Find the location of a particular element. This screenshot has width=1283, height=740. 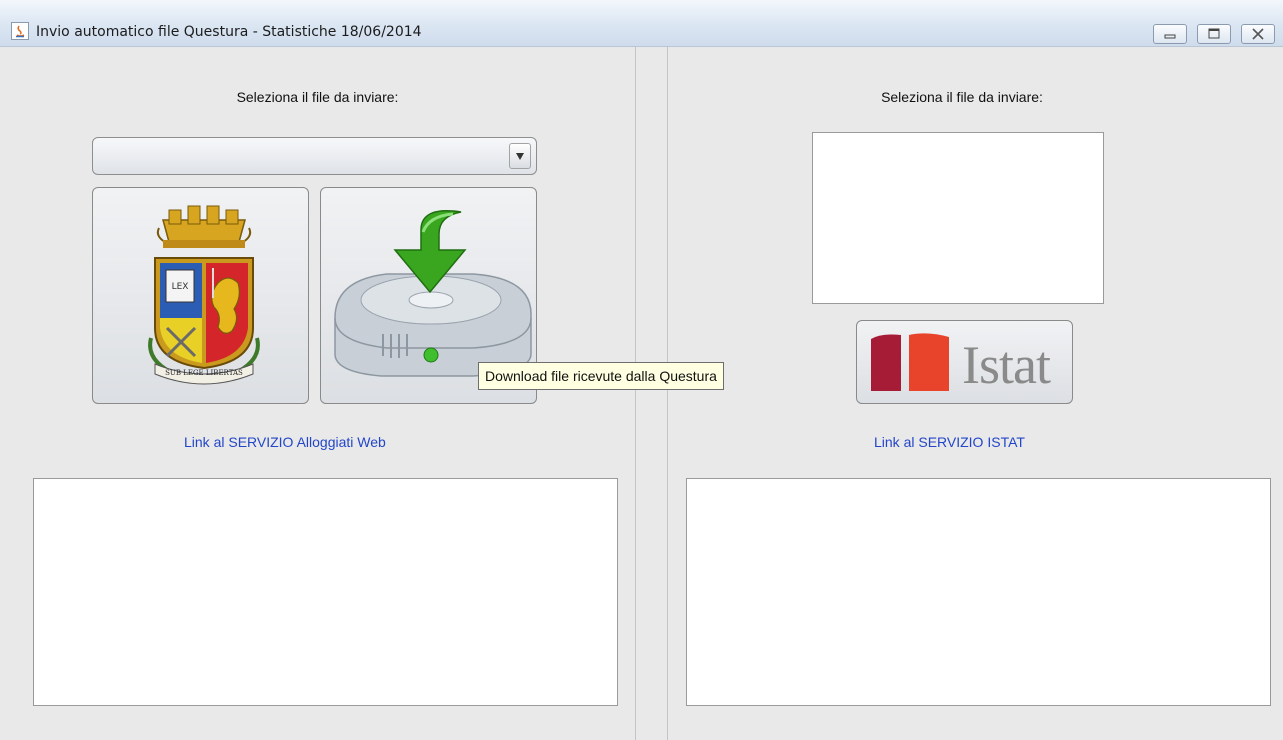

close-button is located at coordinates (1258, 34).